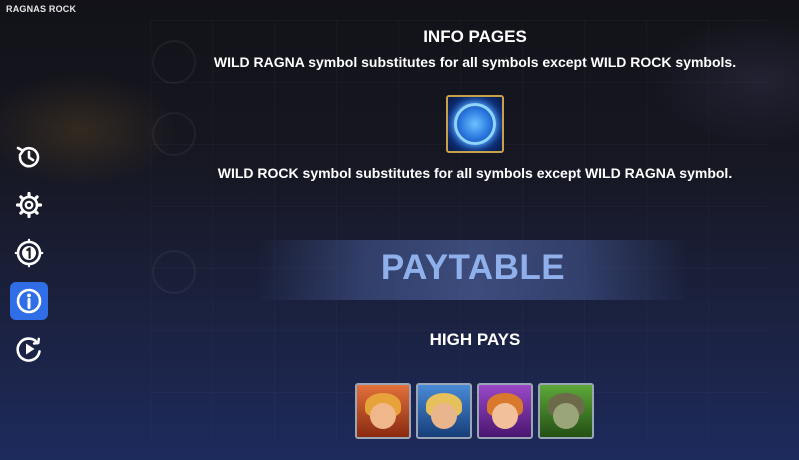 The width and height of the screenshot is (799, 460). I want to click on wild-rock-symbol-icon, so click(475, 124).